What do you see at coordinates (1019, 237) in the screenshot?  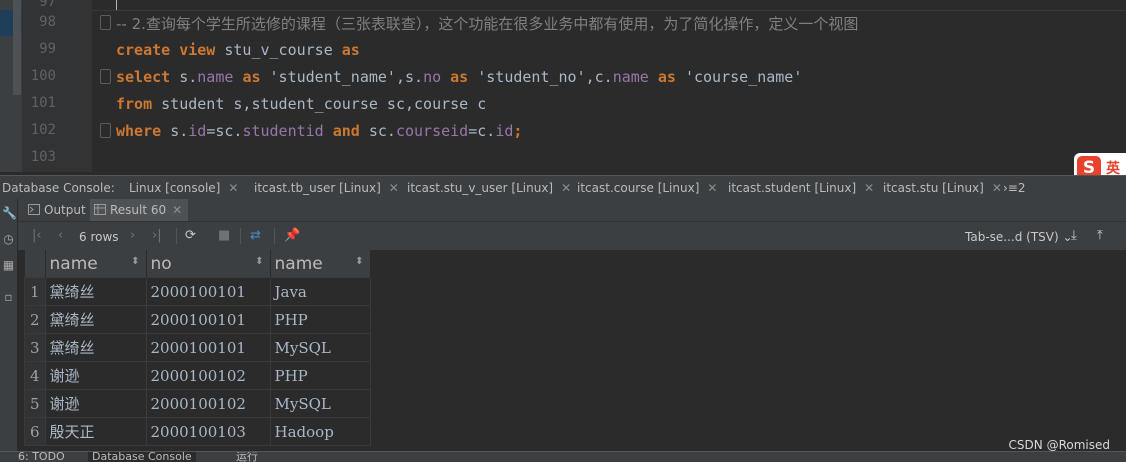 I see `export-format-select: Tab-se...d (TSV) ⌄` at bounding box center [1019, 237].